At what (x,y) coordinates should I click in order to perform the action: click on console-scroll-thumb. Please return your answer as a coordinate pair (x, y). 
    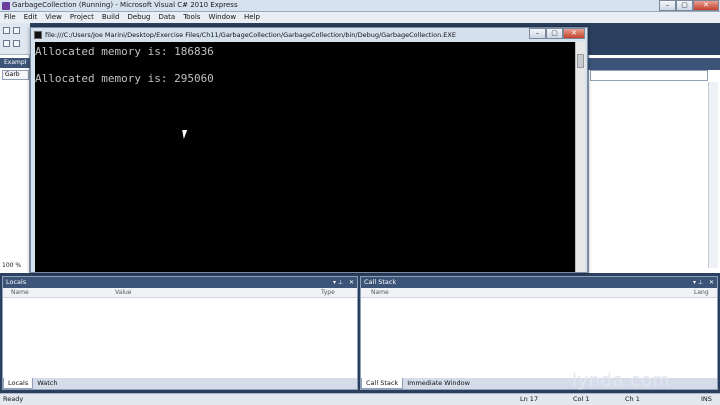
    Looking at the image, I should click on (580, 61).